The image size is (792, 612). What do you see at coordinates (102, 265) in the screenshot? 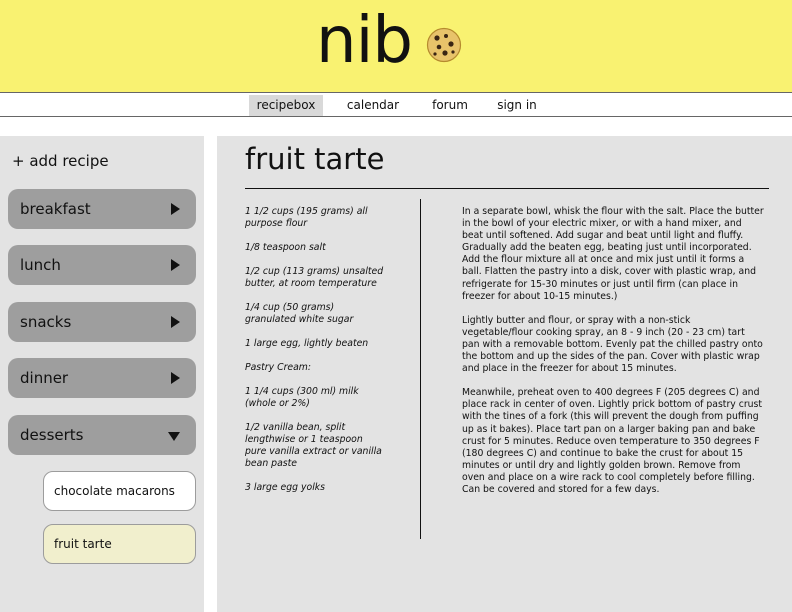
I see `category-lunch: lunch` at bounding box center [102, 265].